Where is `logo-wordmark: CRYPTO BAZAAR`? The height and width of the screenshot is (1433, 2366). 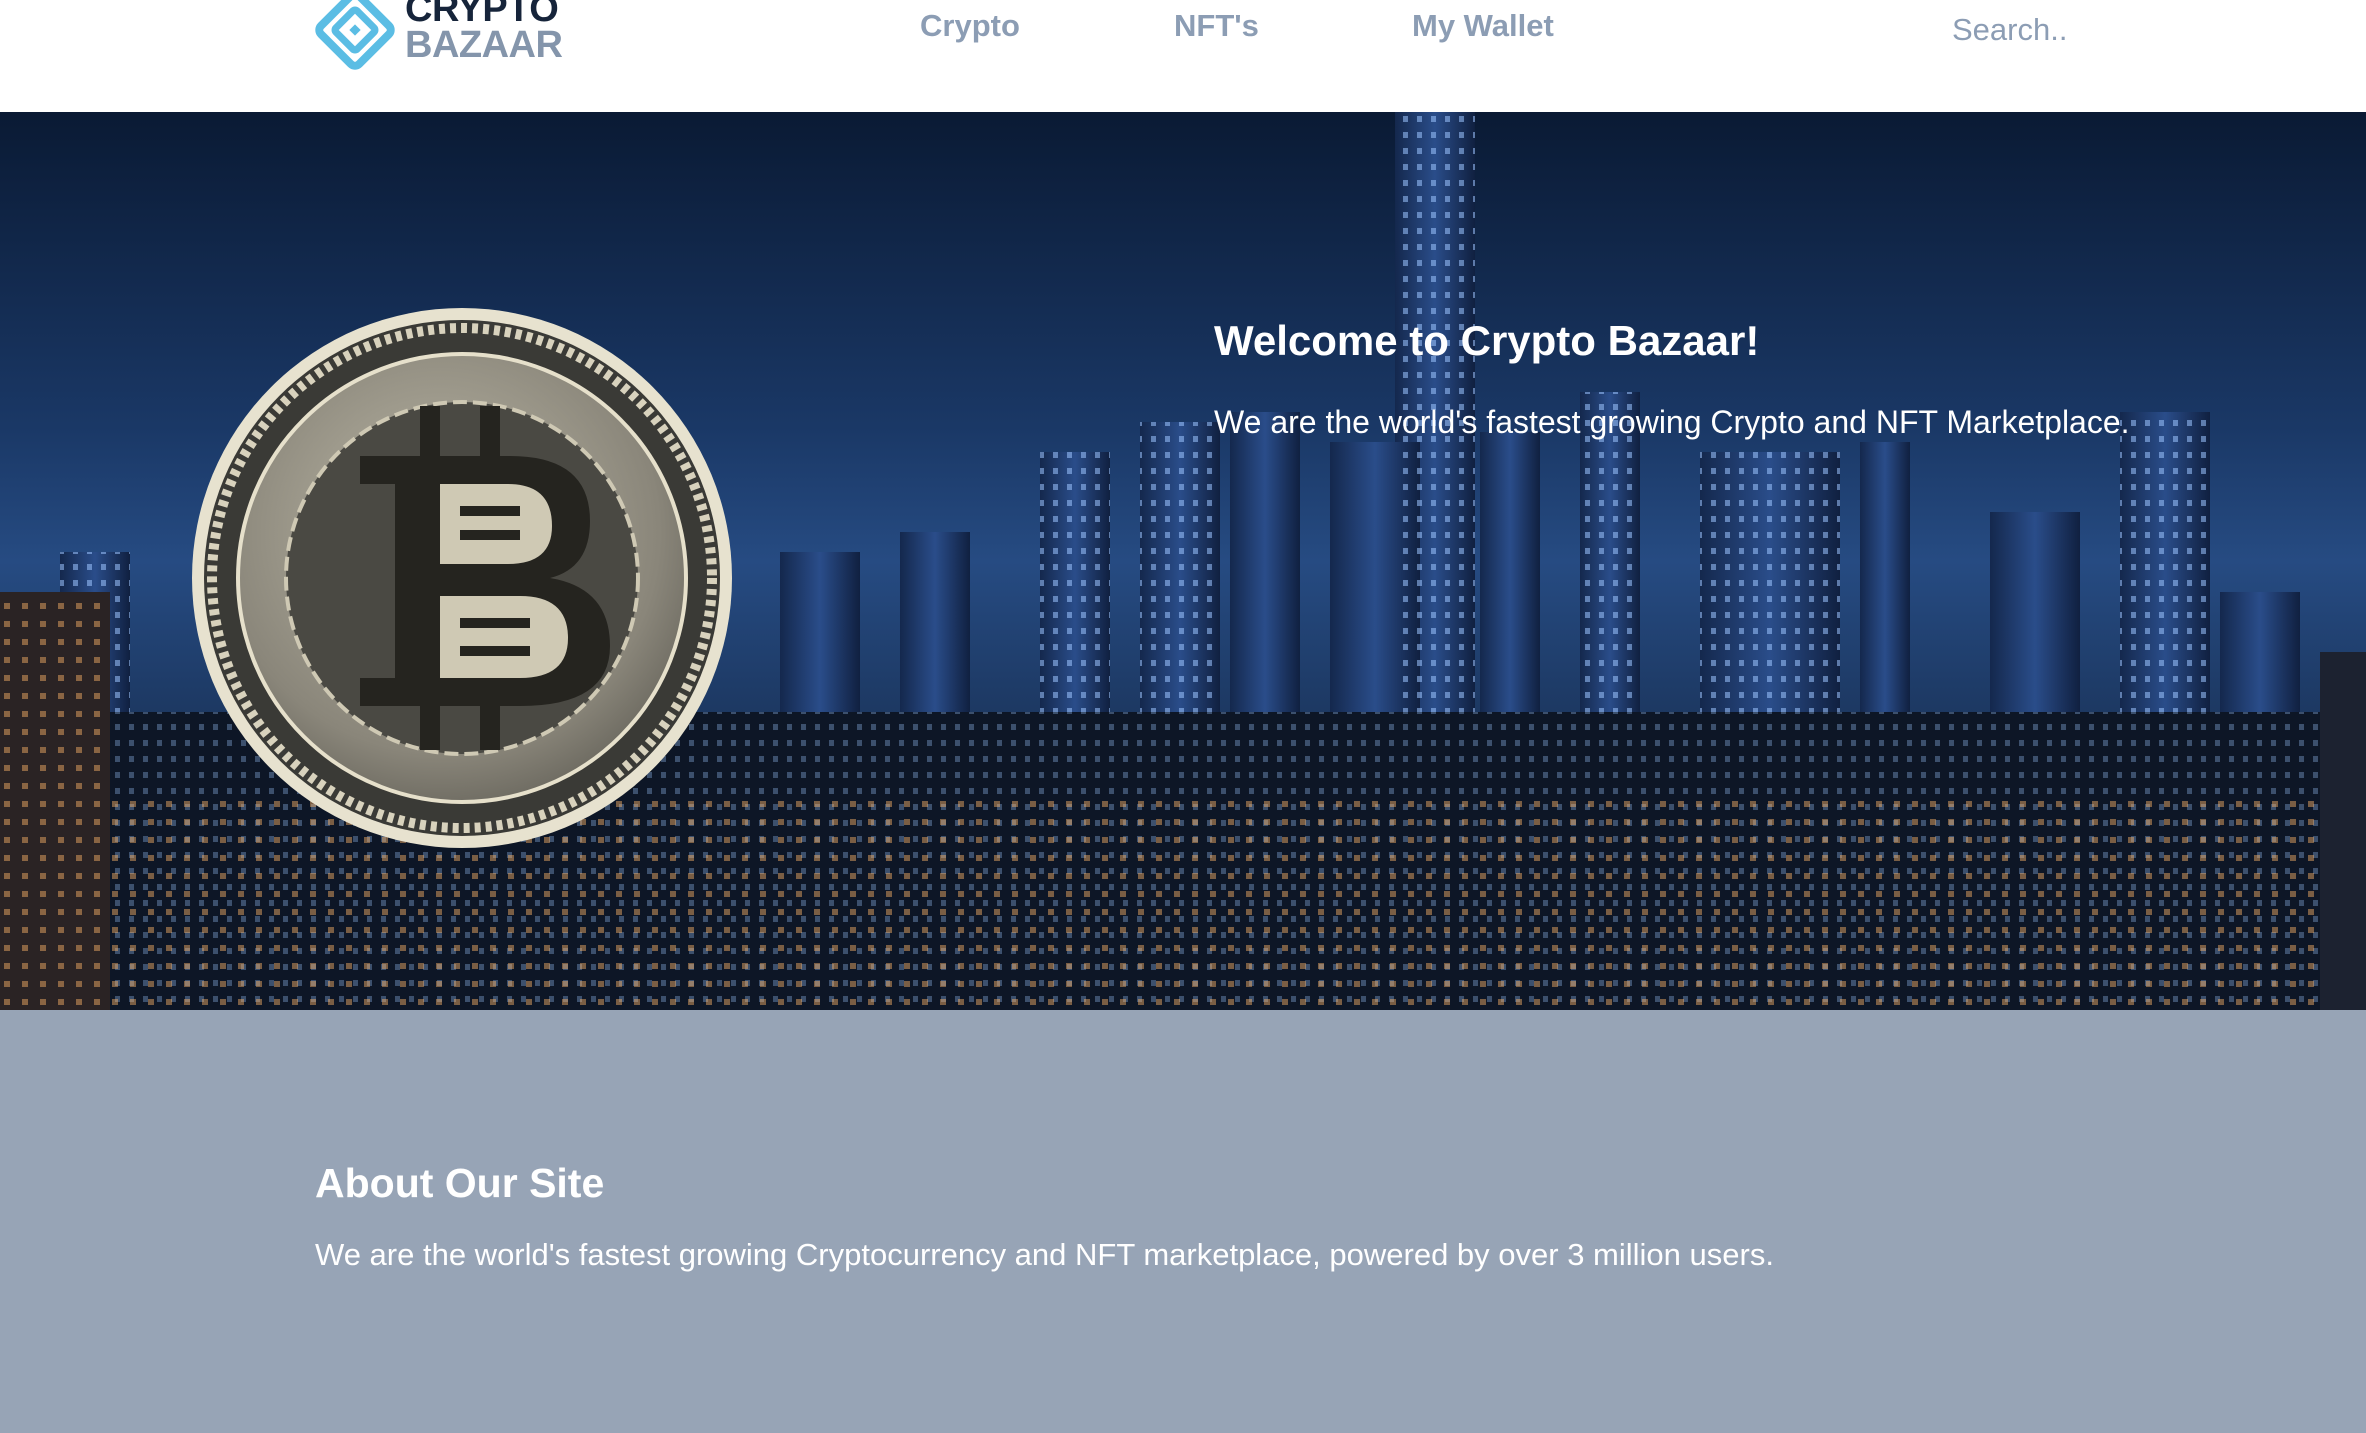
logo-wordmark: CRYPTO BAZAAR is located at coordinates (484, 33).